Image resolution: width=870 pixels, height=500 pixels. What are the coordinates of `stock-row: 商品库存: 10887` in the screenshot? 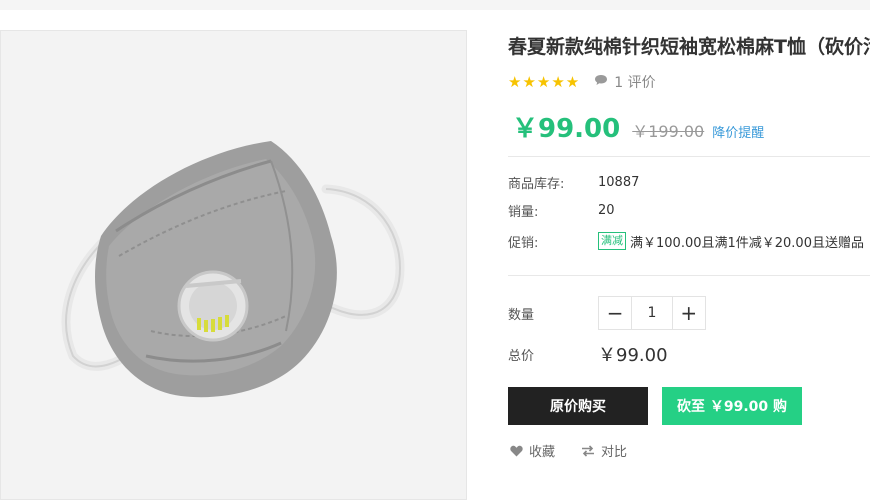 It's located at (573, 182).